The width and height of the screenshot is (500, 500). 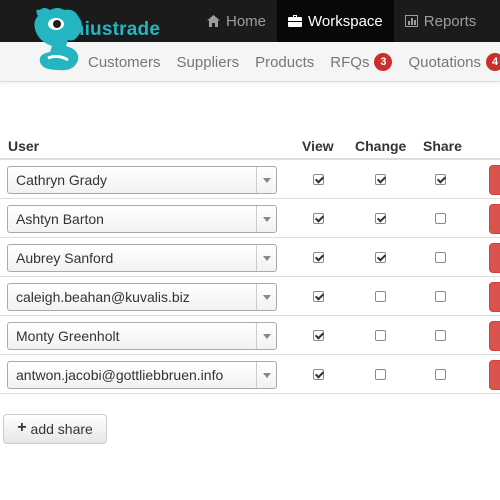 What do you see at coordinates (350, 62) in the screenshot?
I see `subnav-rfqs-label: RFQs` at bounding box center [350, 62].